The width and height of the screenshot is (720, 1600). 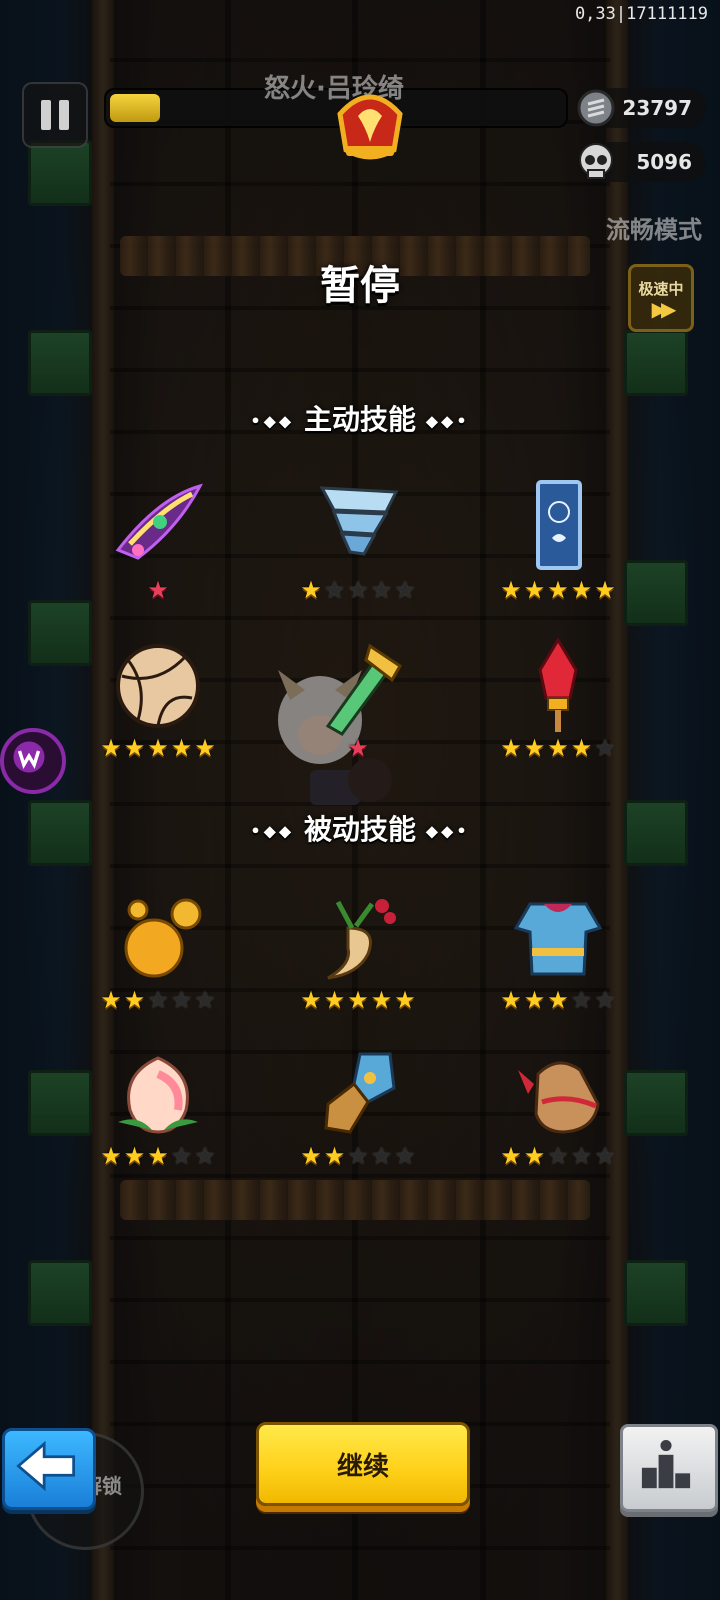 What do you see at coordinates (363, 689) in the screenshot?
I see `jade-ruyi-icon` at bounding box center [363, 689].